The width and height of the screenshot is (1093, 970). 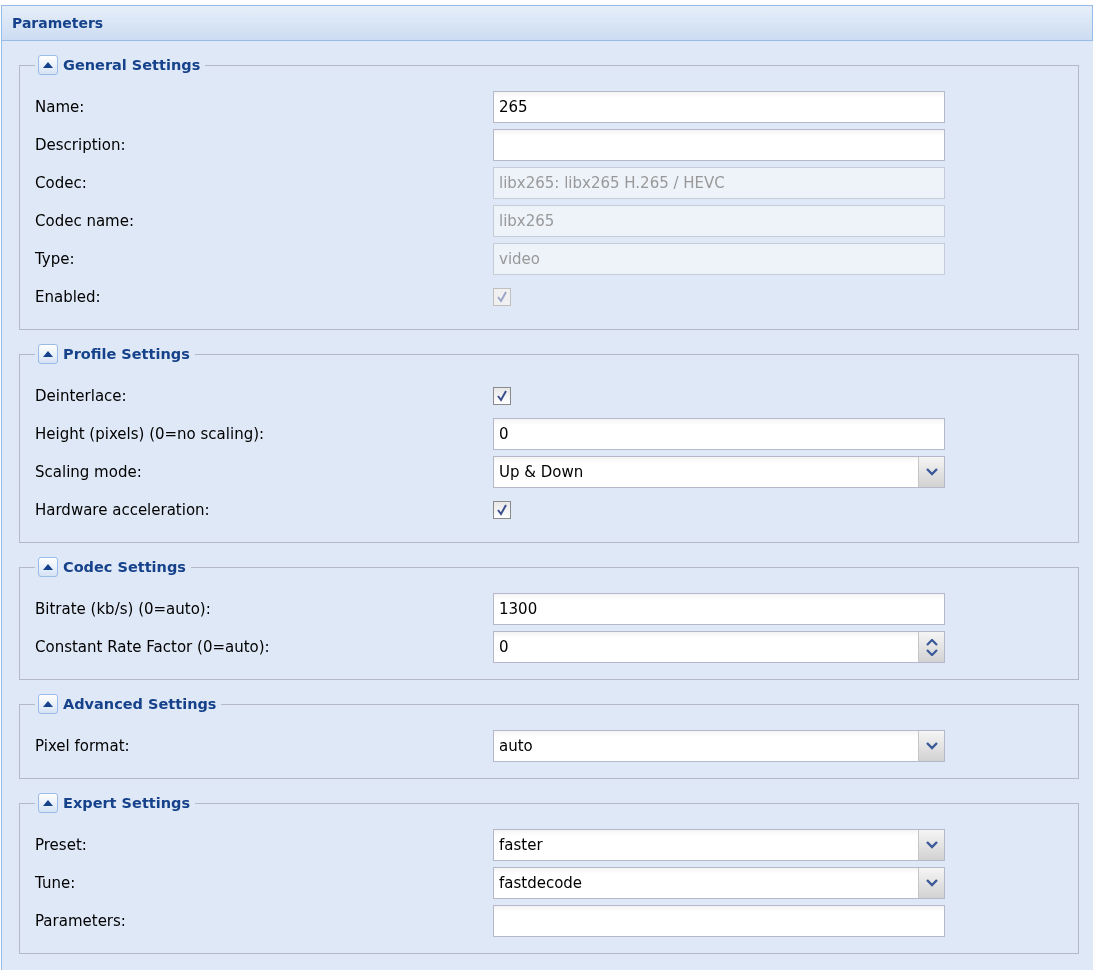 What do you see at coordinates (61, 183) in the screenshot?
I see `field-label: Codec:` at bounding box center [61, 183].